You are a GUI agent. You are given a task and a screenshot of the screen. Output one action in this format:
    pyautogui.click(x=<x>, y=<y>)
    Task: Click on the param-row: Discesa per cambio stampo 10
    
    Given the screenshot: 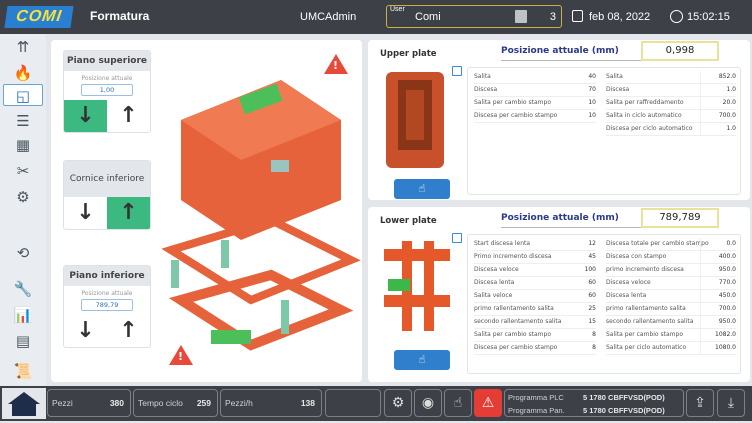 What is the action you would take?
    pyautogui.click(x=535, y=116)
    